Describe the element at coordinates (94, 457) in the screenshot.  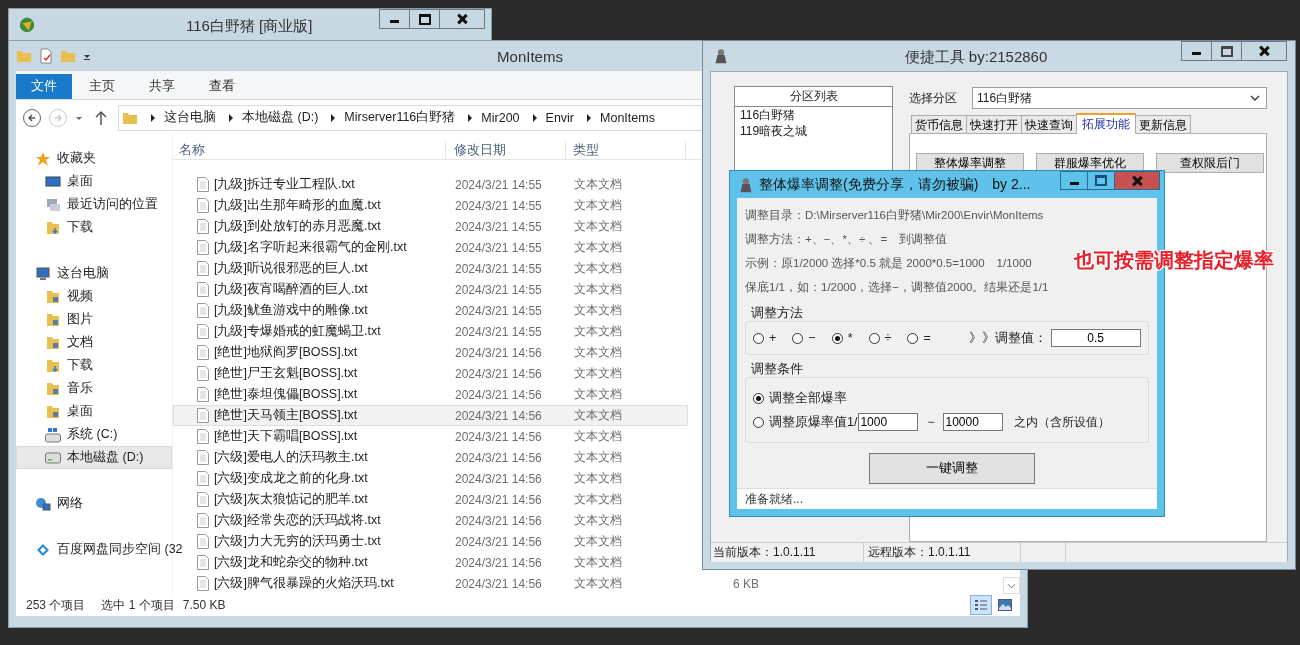
I see `nav-item: 本地磁盘 (D:)` at that location.